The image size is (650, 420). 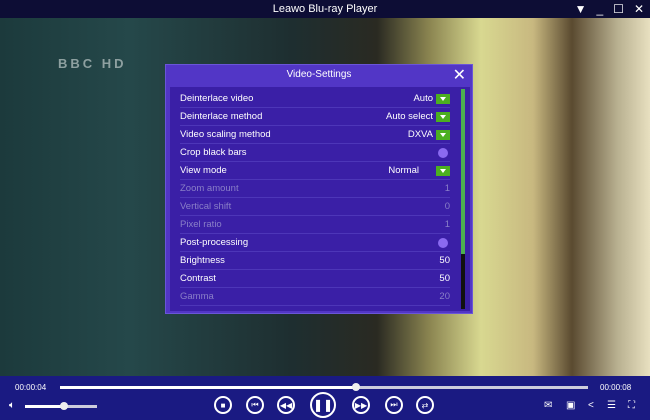 I want to click on fullscreen-icon: ⛶, so click(x=631, y=405).